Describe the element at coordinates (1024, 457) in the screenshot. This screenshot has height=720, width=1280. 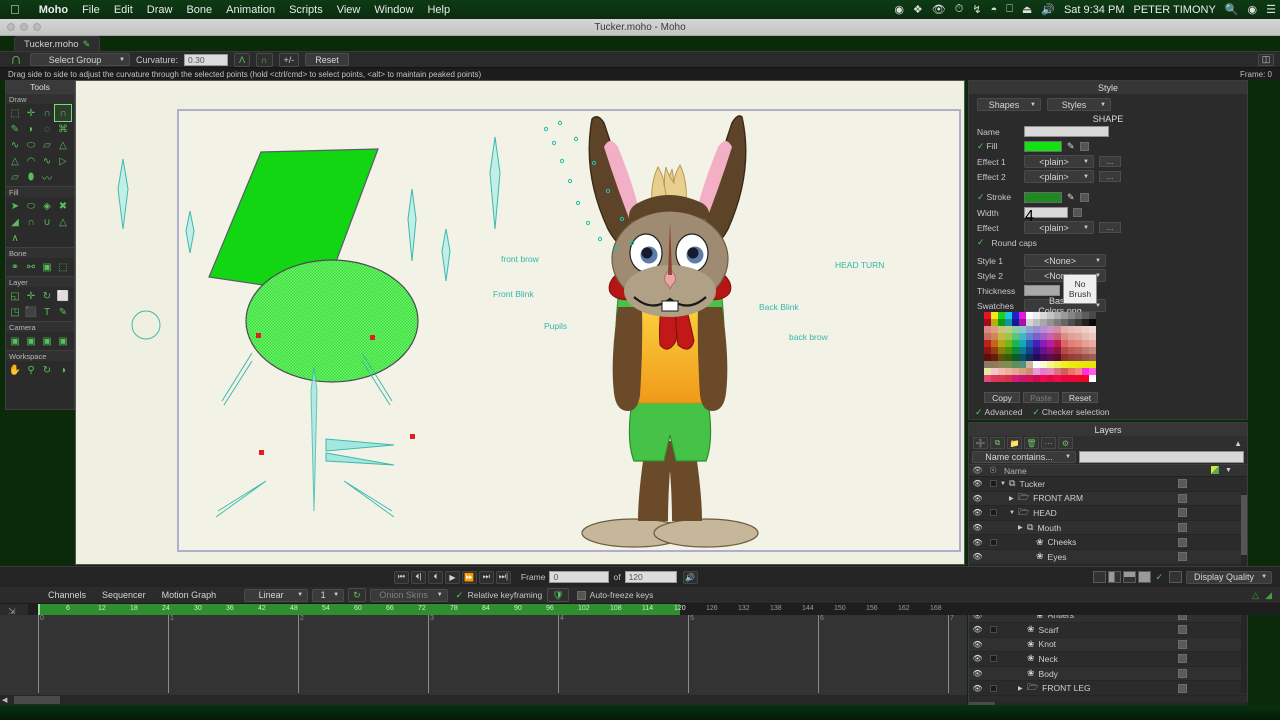
I see `layer-filter-dropdown: Name contains... ▼` at that location.